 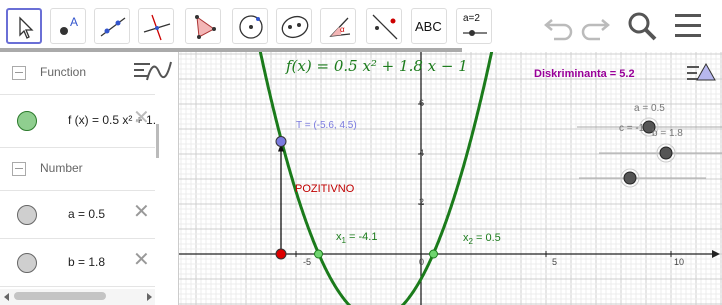 I want to click on algebra-item-a: a = 0.5 ✕, so click(x=77, y=215).